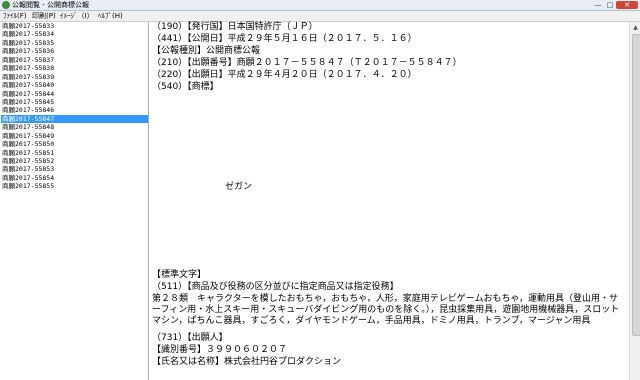 This screenshot has width=640, height=380. I want to click on menu-print: 印刷(P), so click(44, 16).